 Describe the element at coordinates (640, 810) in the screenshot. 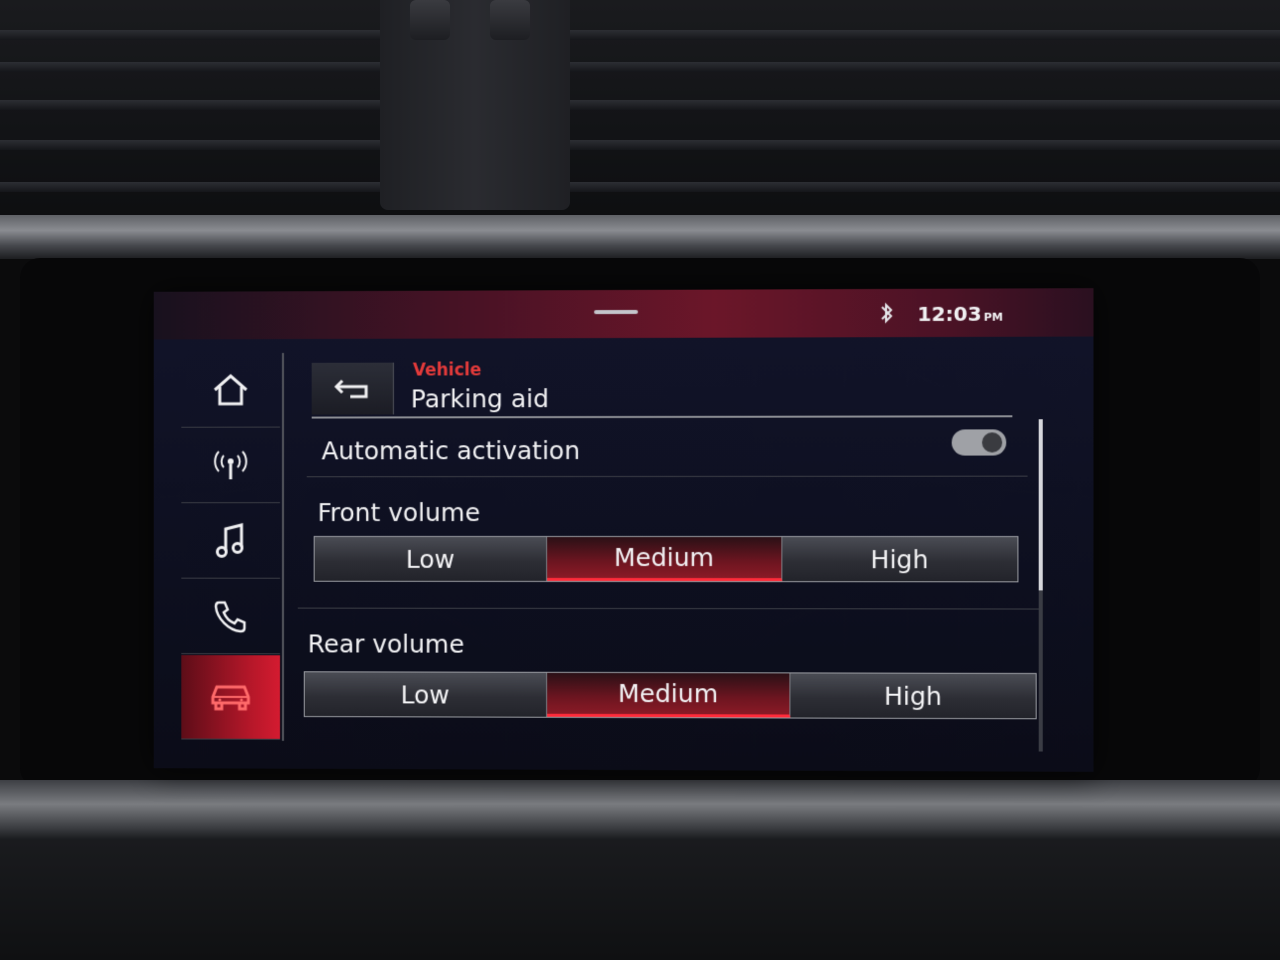

I see `lower-dashboard-trim` at that location.